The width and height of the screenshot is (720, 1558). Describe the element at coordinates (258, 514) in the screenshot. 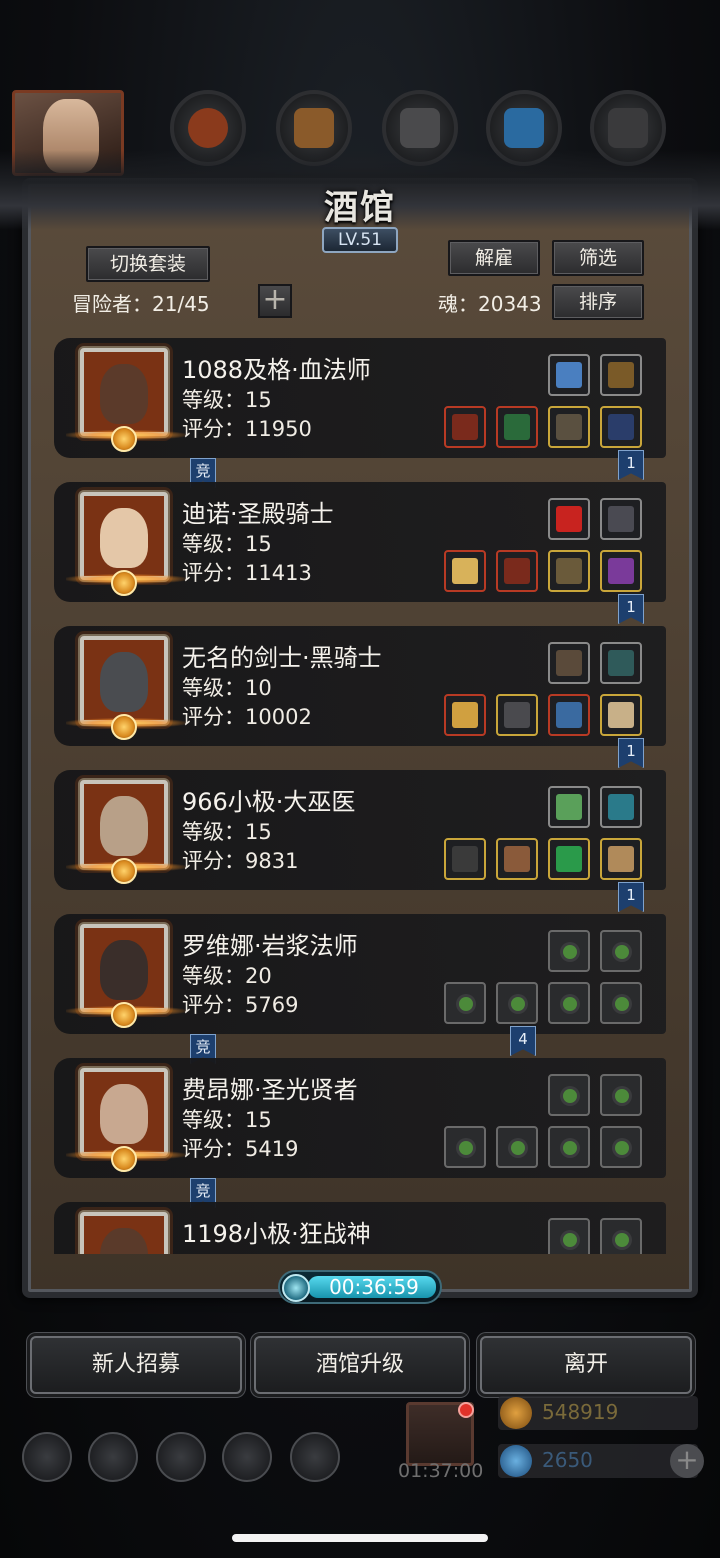

I see `hero-name: 迪诺·圣殿骑士` at that location.